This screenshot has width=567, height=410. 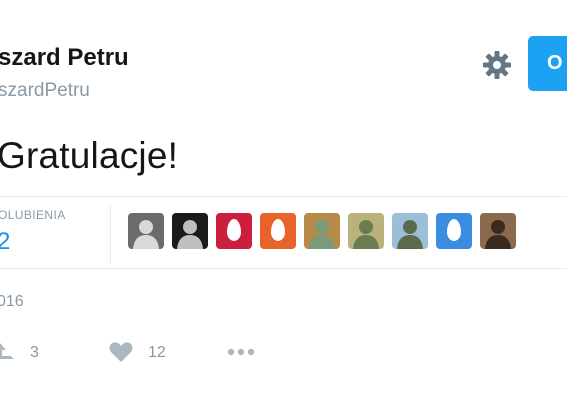 I want to click on retweet-icon, so click(x=7, y=351).